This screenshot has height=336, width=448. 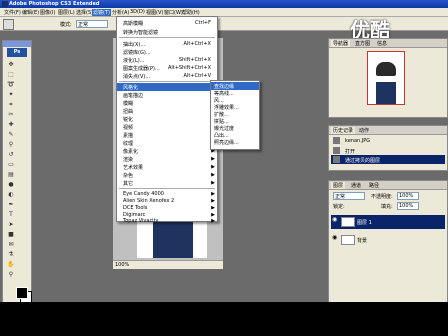 What do you see at coordinates (167, 23) in the screenshot?
I see `filter-menu-item: 高斯模糊 Ctrl+F` at bounding box center [167, 23].